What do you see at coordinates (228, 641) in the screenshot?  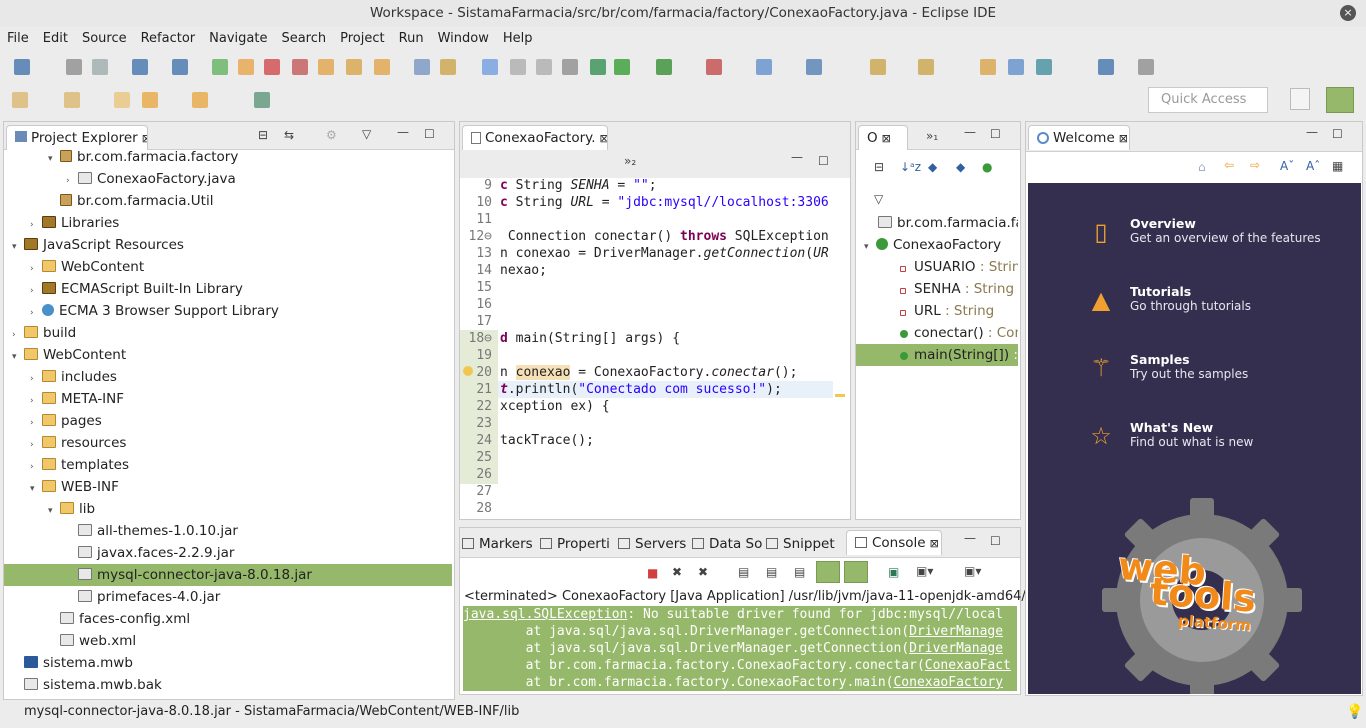 I see `tree-item: web.xml` at bounding box center [228, 641].